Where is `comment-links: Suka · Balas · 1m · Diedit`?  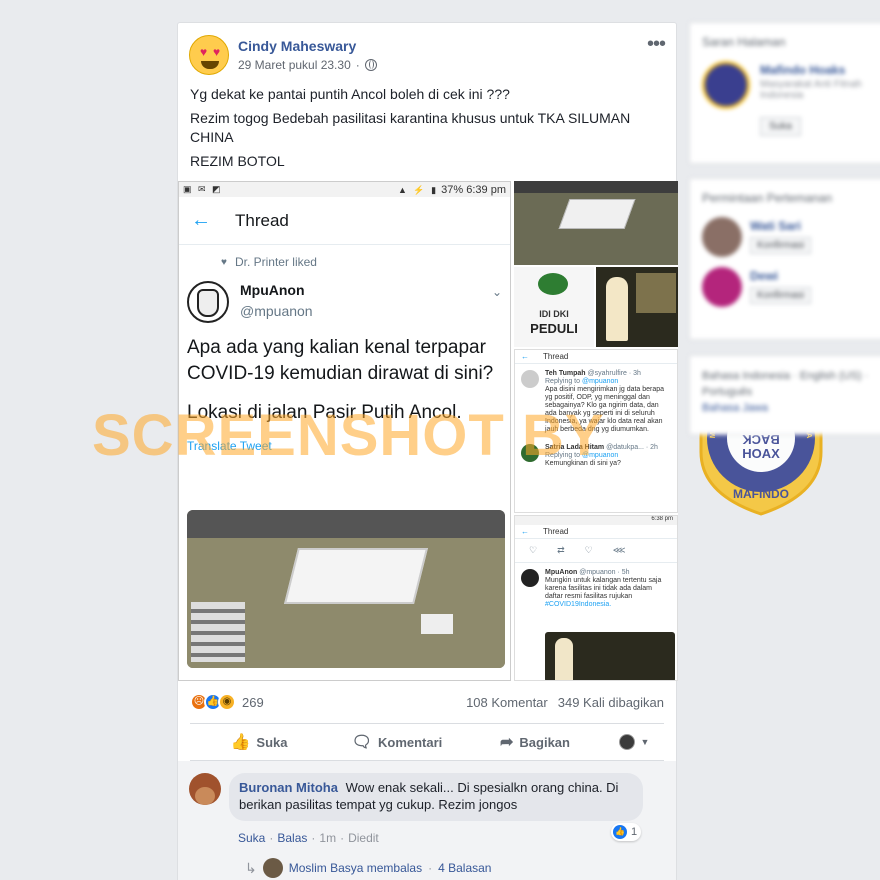 comment-links: Suka · Balas · 1m · Diedit is located at coordinates (308, 838).